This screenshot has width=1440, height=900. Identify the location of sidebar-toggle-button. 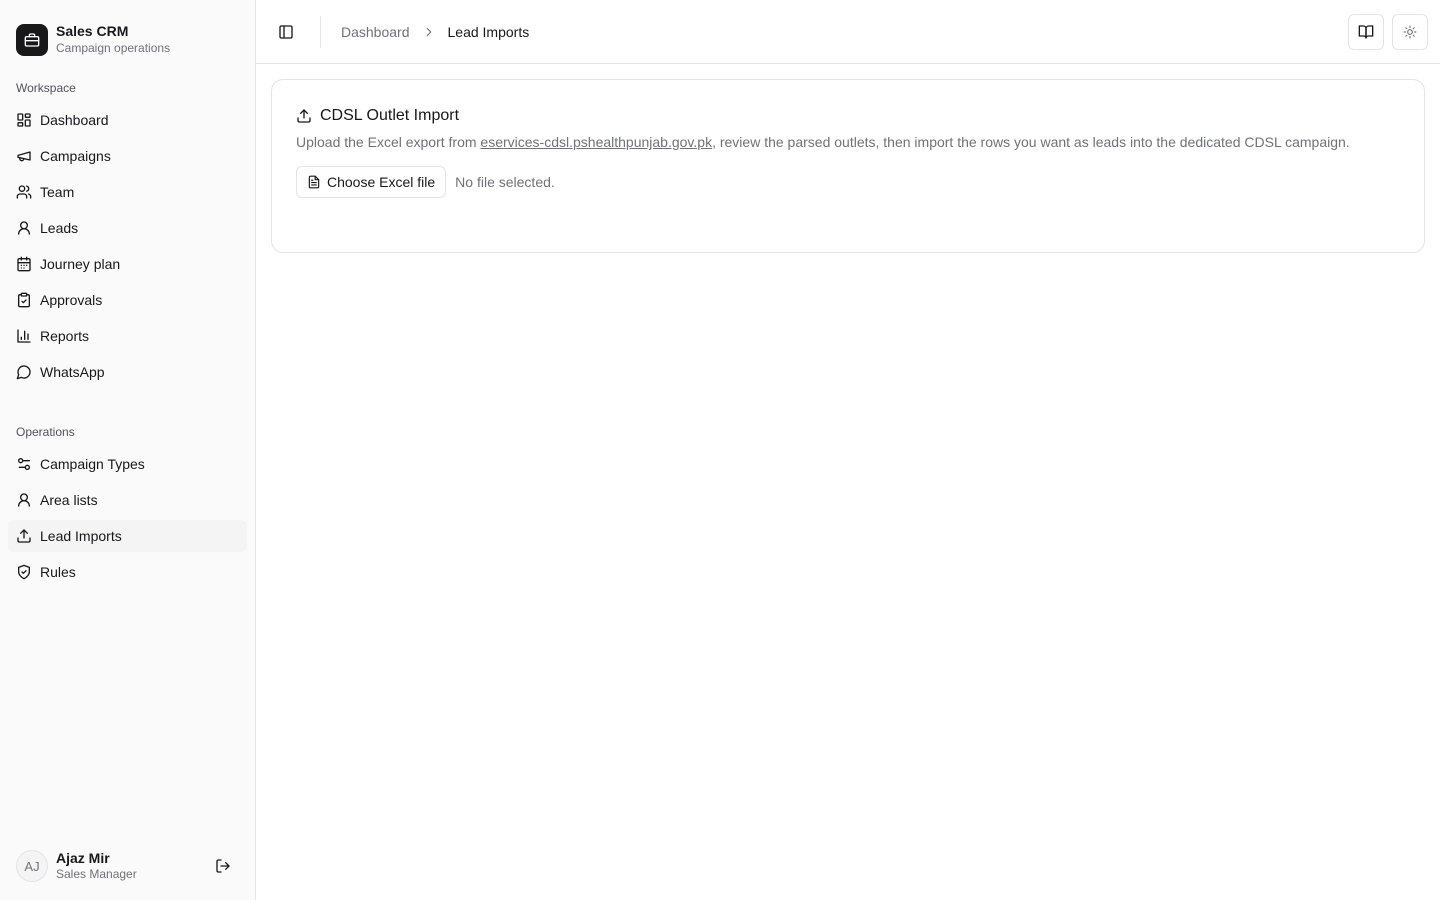
(286, 32).